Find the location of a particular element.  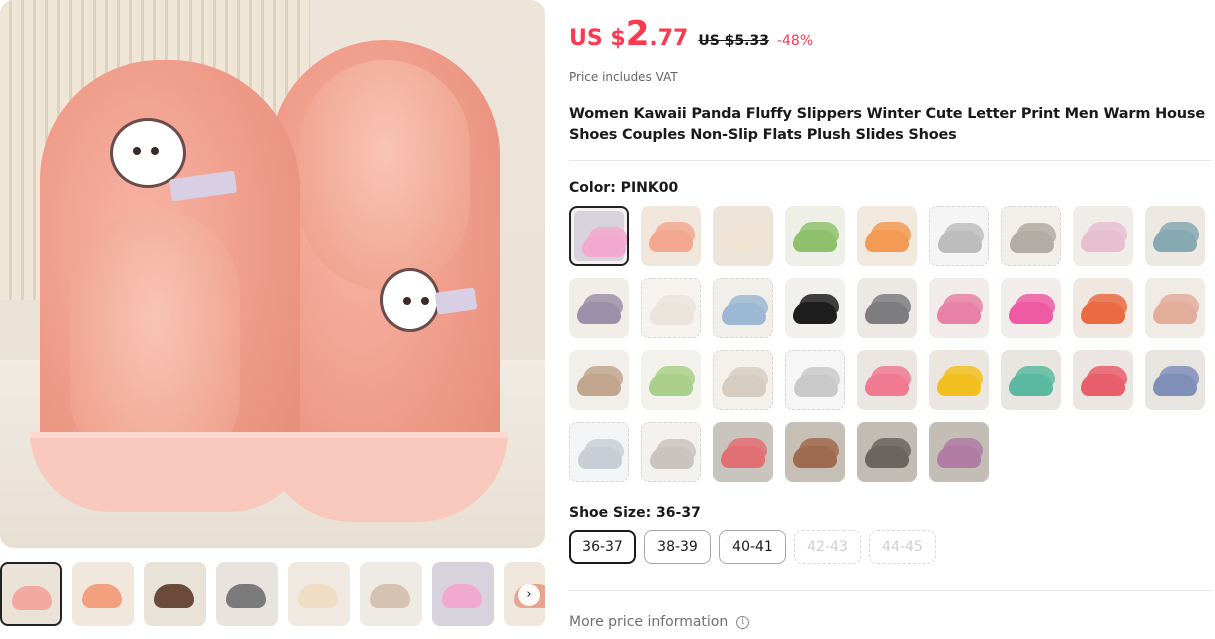

size-option: 44-45 is located at coordinates (902, 547).